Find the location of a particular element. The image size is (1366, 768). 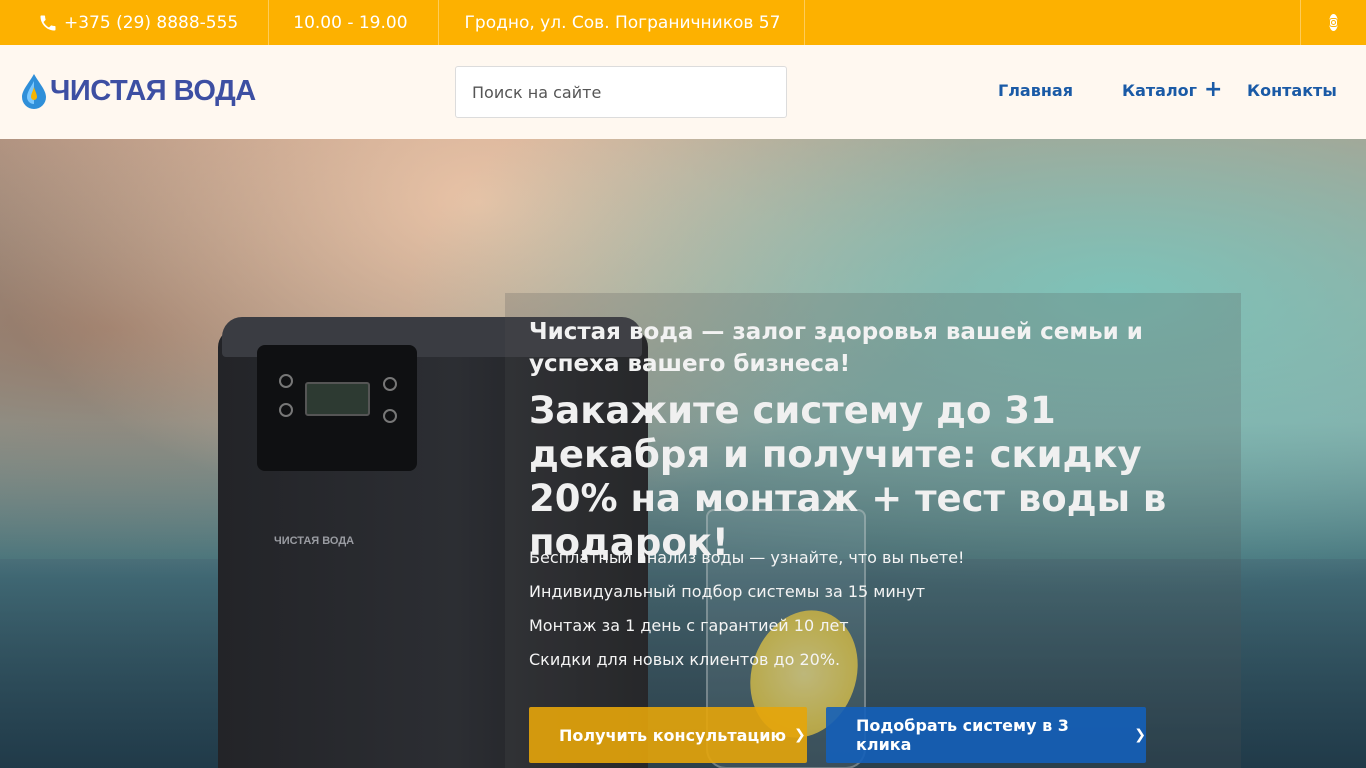

nav-catalog: Каталог is located at coordinates (1159, 90).